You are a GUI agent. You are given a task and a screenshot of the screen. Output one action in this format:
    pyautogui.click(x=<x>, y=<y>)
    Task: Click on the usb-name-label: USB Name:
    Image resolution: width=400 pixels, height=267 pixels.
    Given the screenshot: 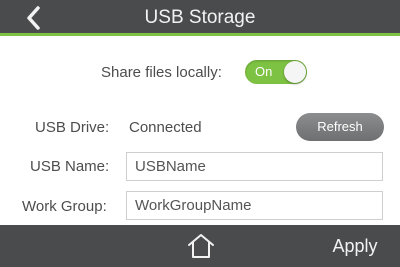 What is the action you would take?
    pyautogui.click(x=70, y=166)
    